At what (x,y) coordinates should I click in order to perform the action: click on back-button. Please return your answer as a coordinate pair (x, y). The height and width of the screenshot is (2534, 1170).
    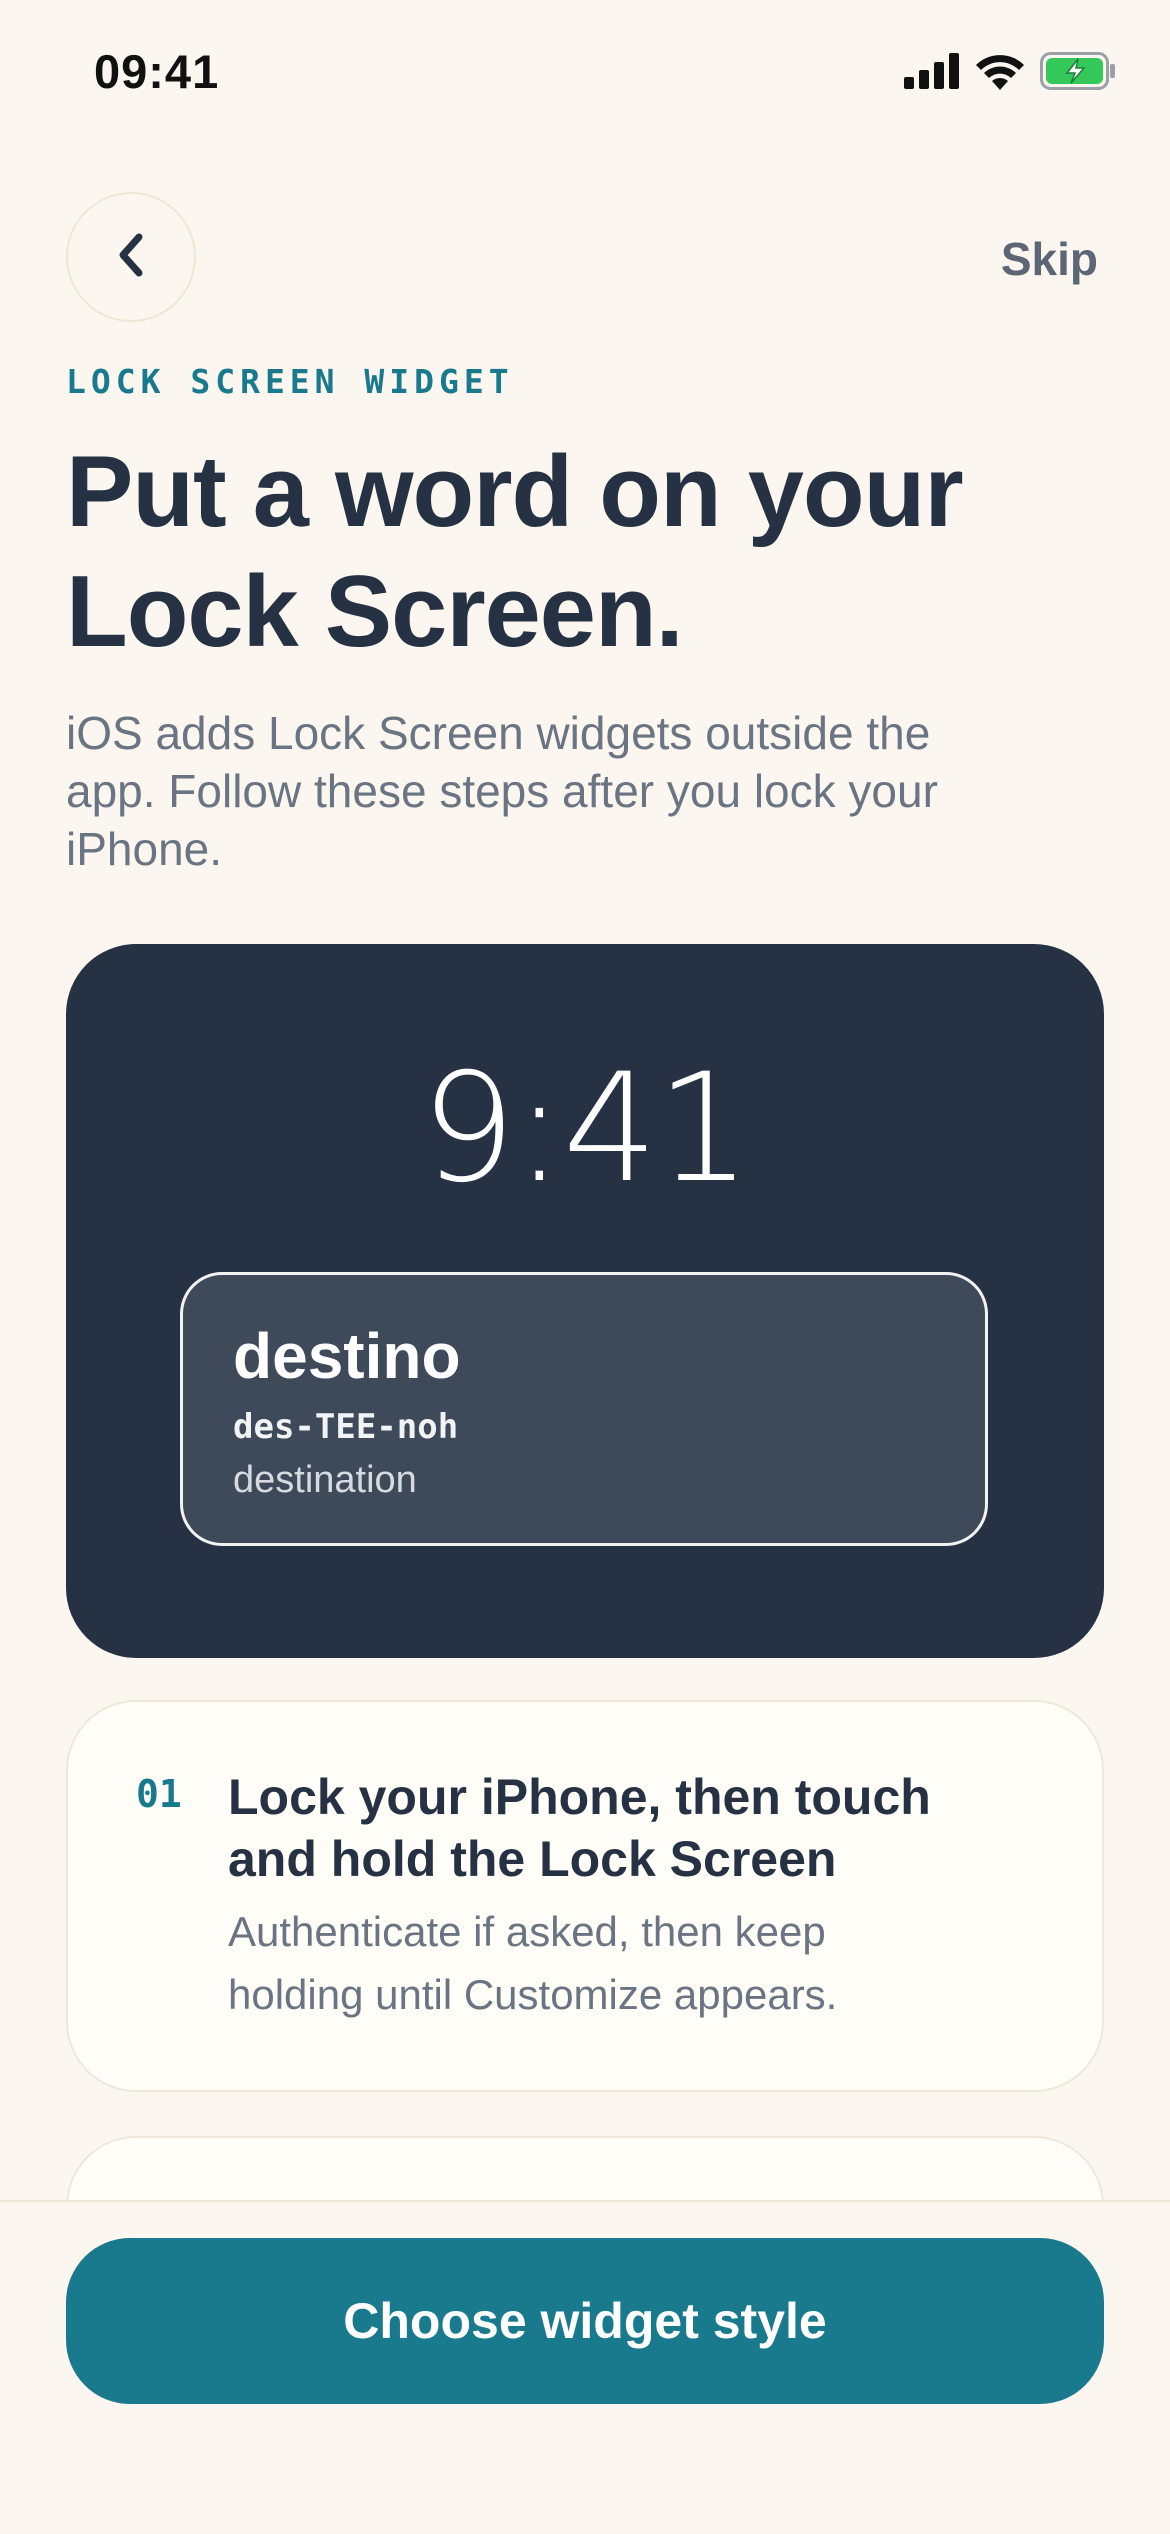
    Looking at the image, I should click on (131, 257).